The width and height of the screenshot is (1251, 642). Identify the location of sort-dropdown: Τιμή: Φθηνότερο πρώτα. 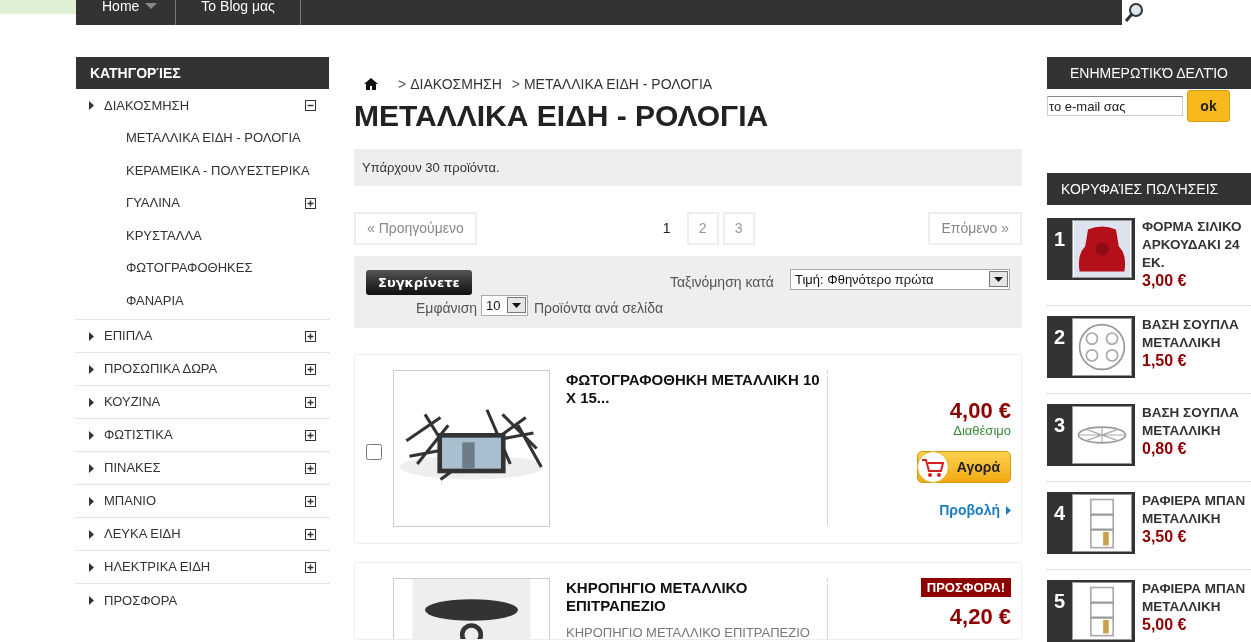
(900, 279).